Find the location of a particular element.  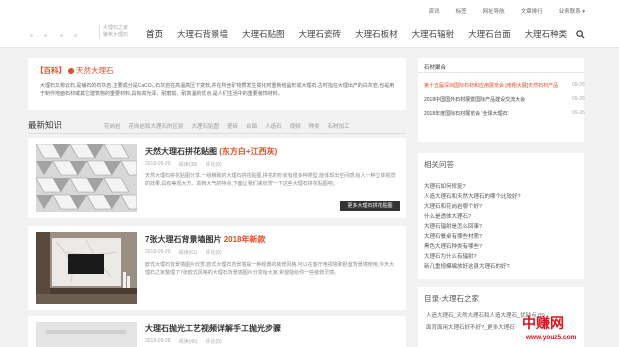

article-title-highlight: 2018年新款 is located at coordinates (244, 239).